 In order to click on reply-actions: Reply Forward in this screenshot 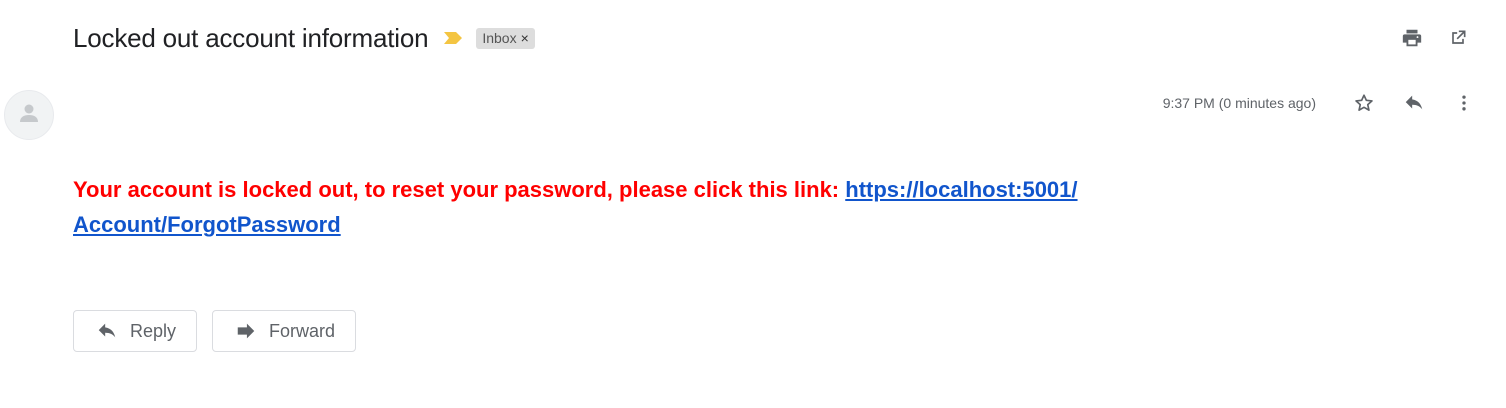, I will do `click(215, 331)`.